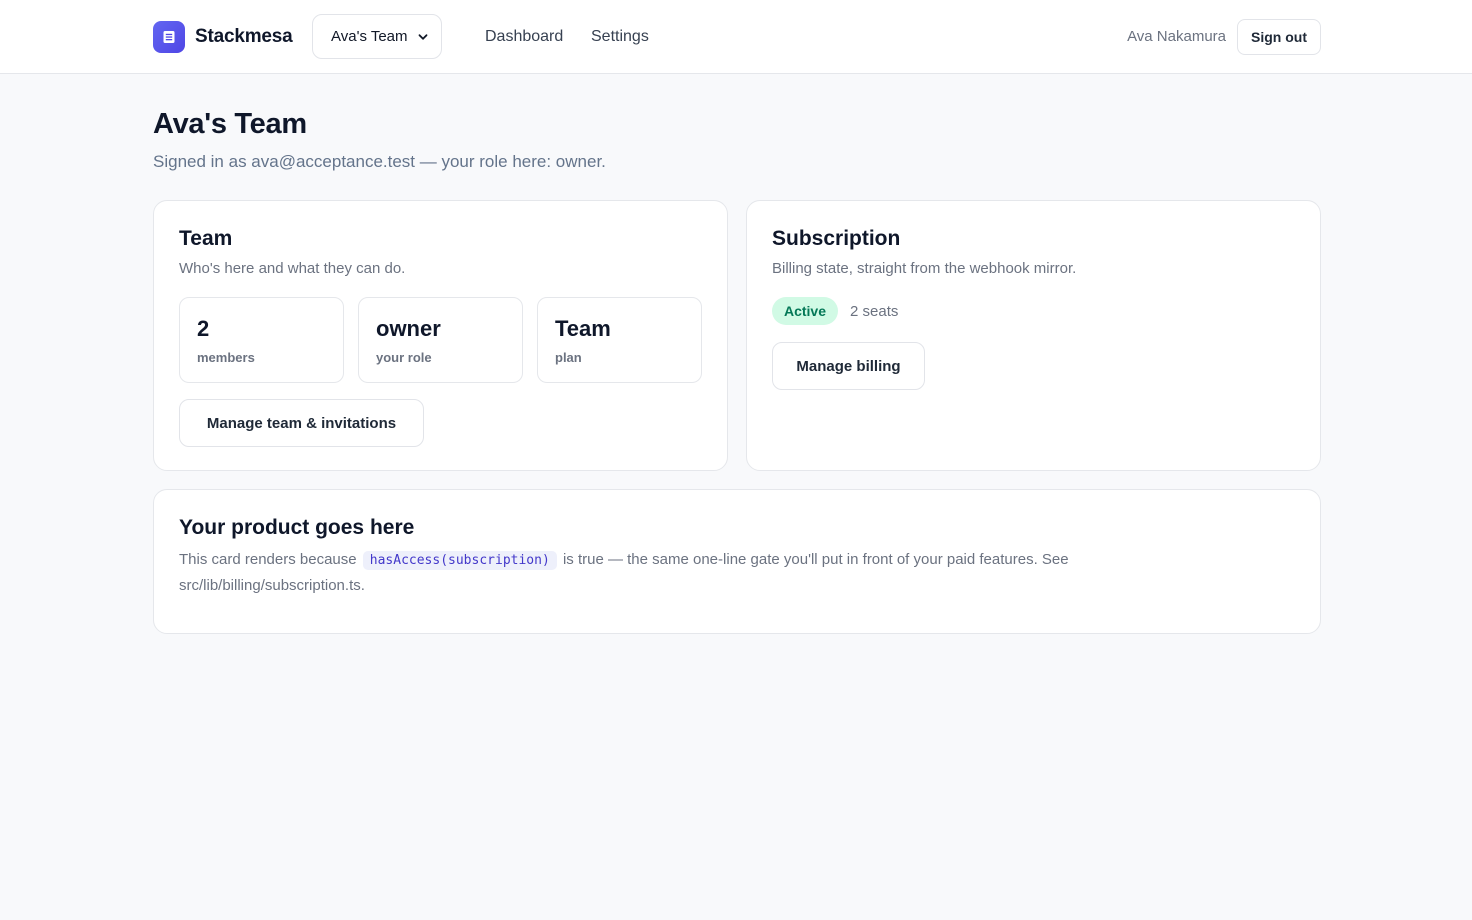 The width and height of the screenshot is (1472, 920). Describe the element at coordinates (268, 559) in the screenshot. I see `product-text-before: This card renders because` at that location.